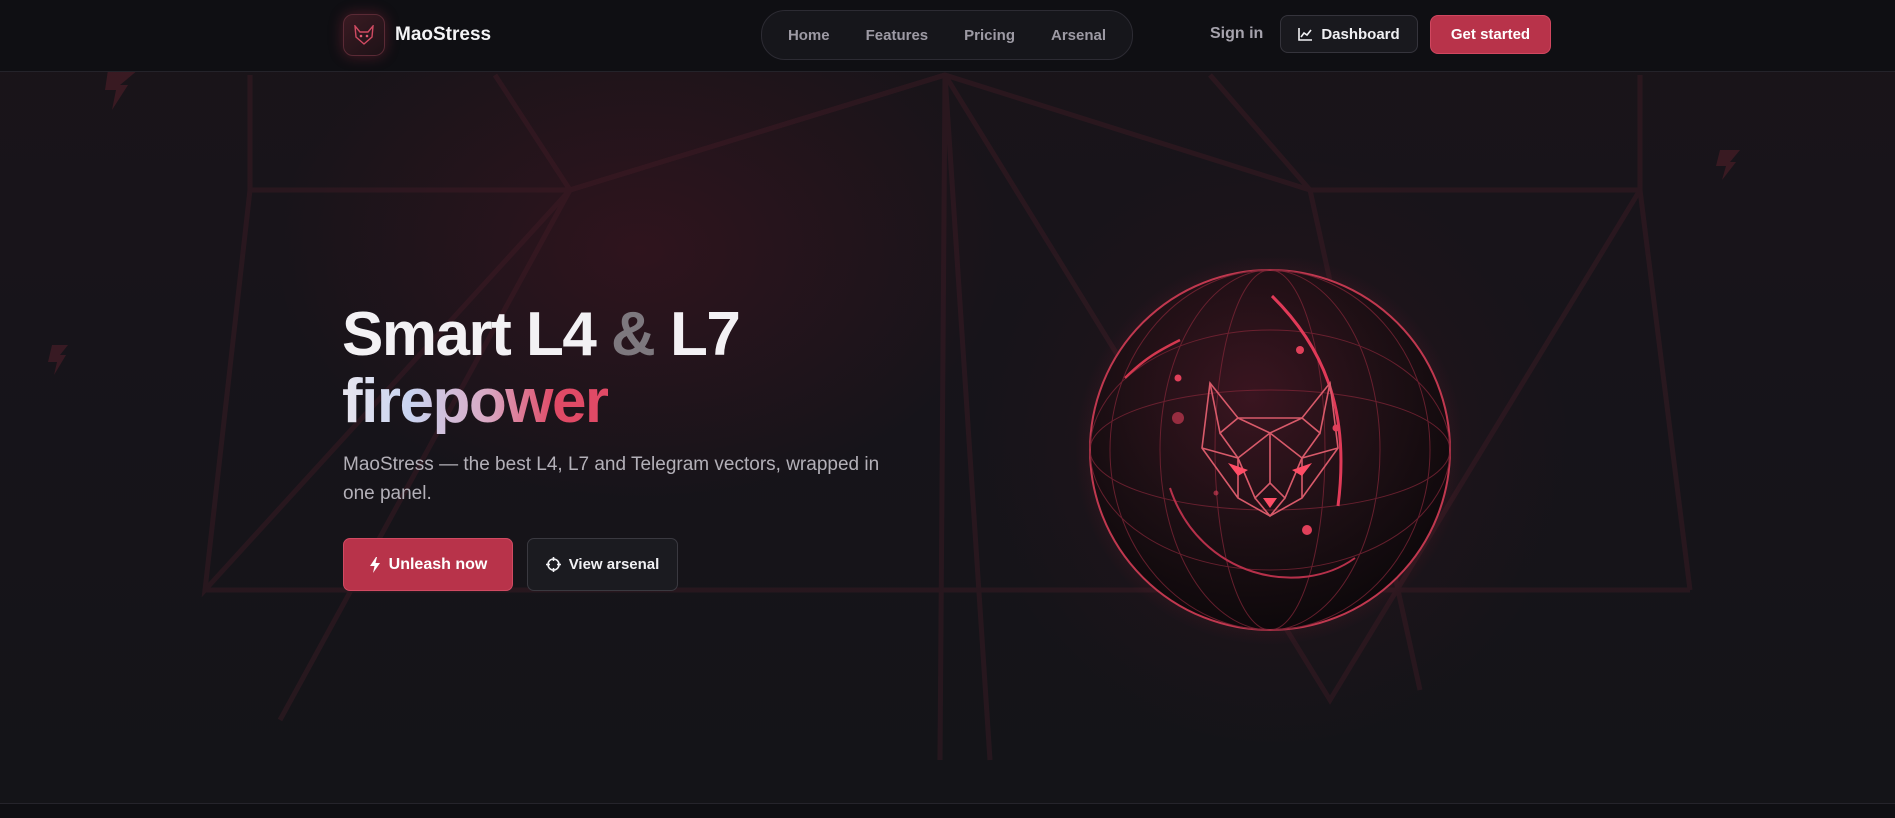  Describe the element at coordinates (1078, 35) in the screenshot. I see `nav-arsenal: Arsenal` at that location.